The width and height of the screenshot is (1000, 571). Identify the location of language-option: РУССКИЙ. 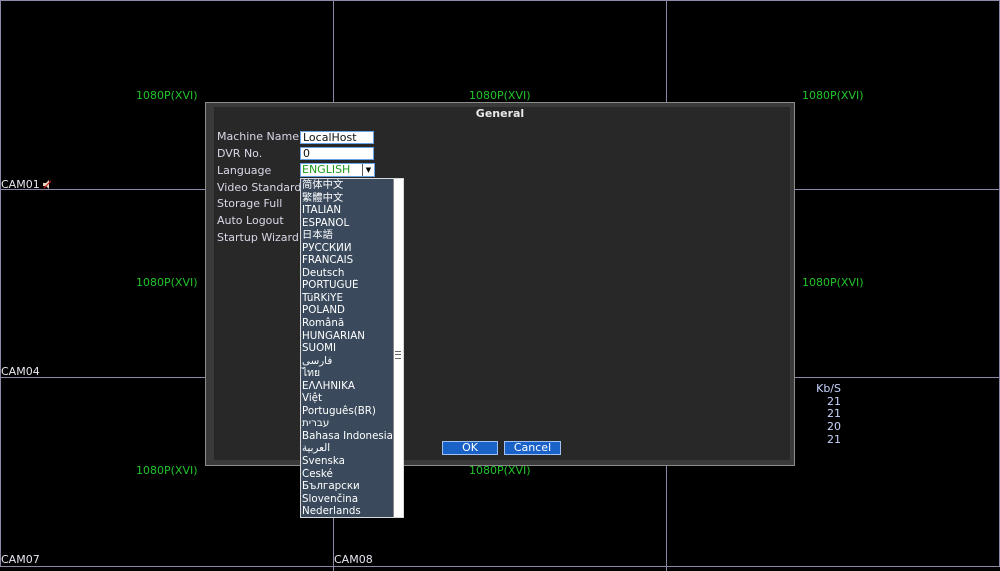
(347, 248).